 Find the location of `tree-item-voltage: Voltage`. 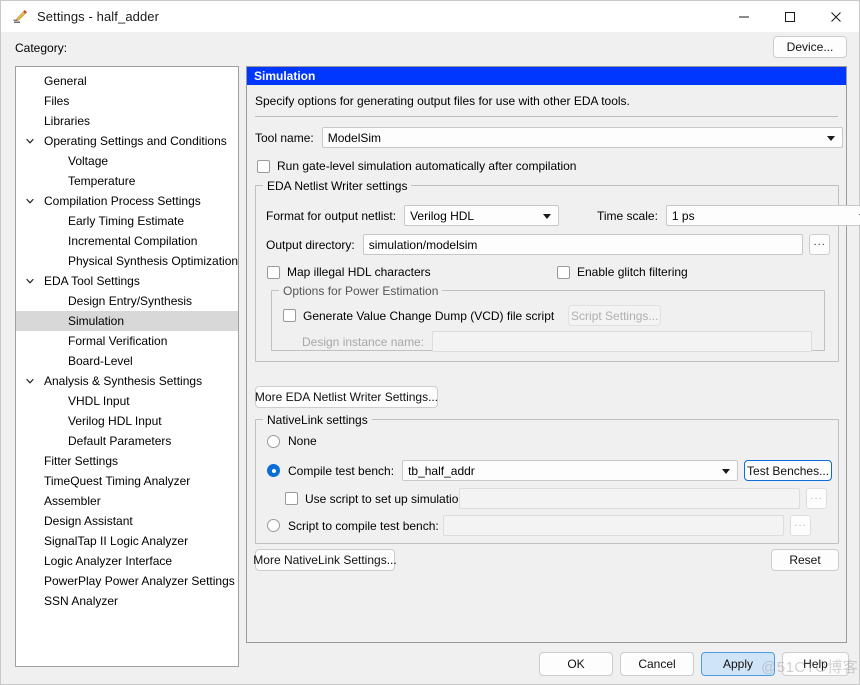

tree-item-voltage: Voltage is located at coordinates (127, 161).